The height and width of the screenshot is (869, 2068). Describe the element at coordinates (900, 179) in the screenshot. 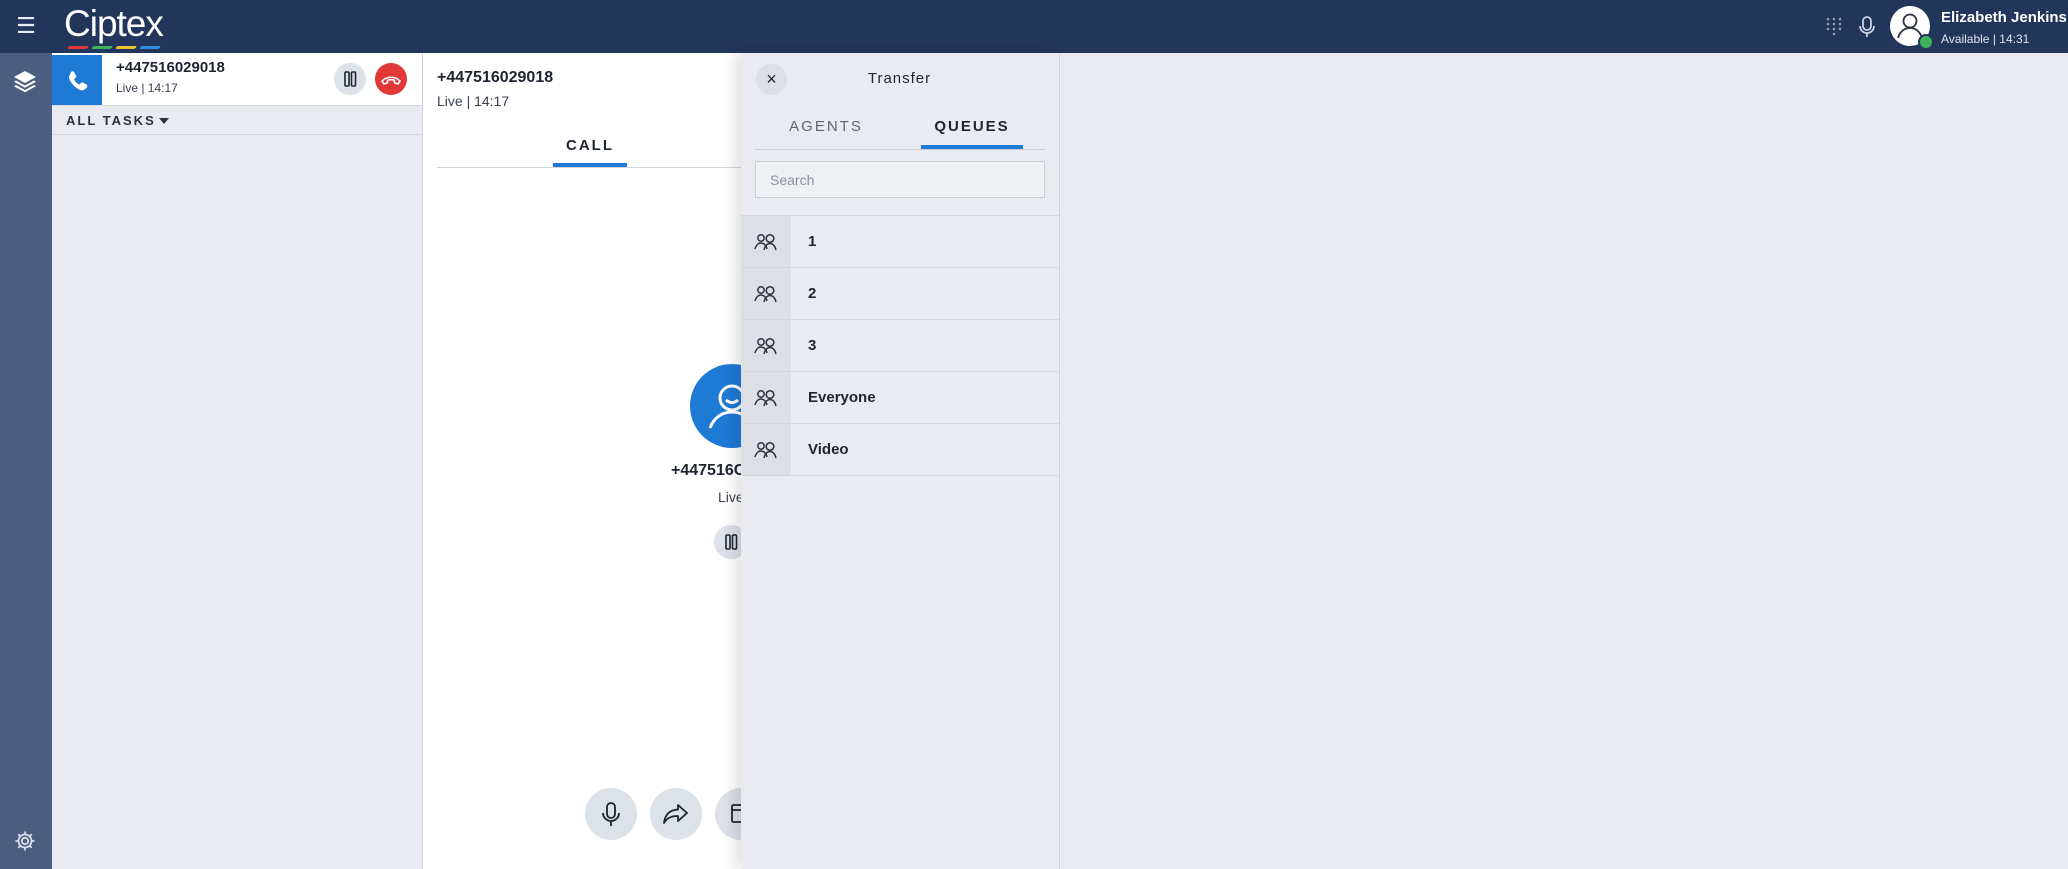

I see `search-input` at that location.